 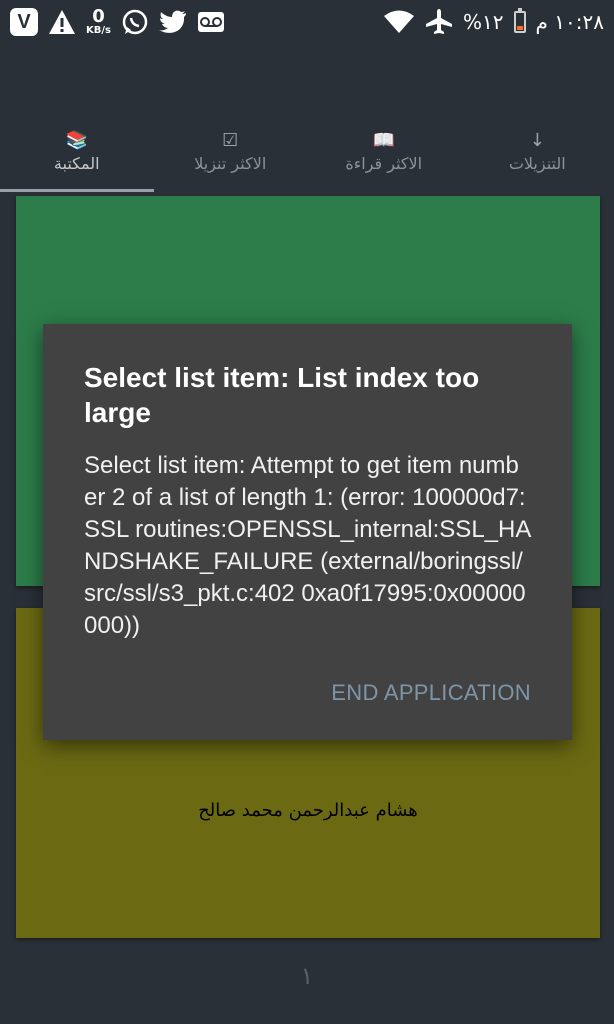 I want to click on tab-library: 📚 المكتبة, so click(x=77, y=156).